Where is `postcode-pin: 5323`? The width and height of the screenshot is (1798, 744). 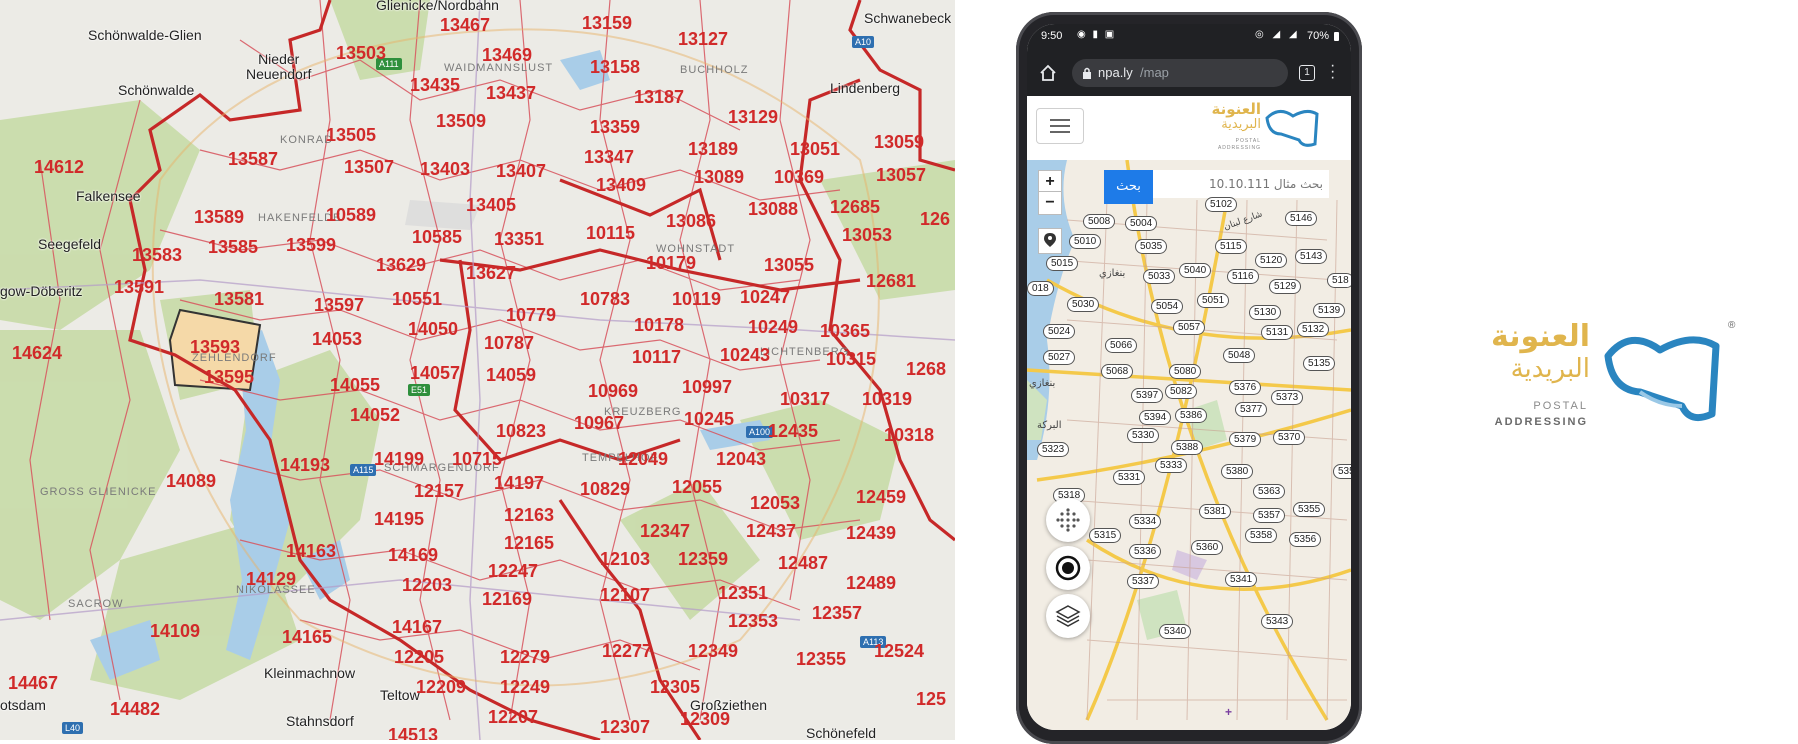 postcode-pin: 5323 is located at coordinates (1053, 449).